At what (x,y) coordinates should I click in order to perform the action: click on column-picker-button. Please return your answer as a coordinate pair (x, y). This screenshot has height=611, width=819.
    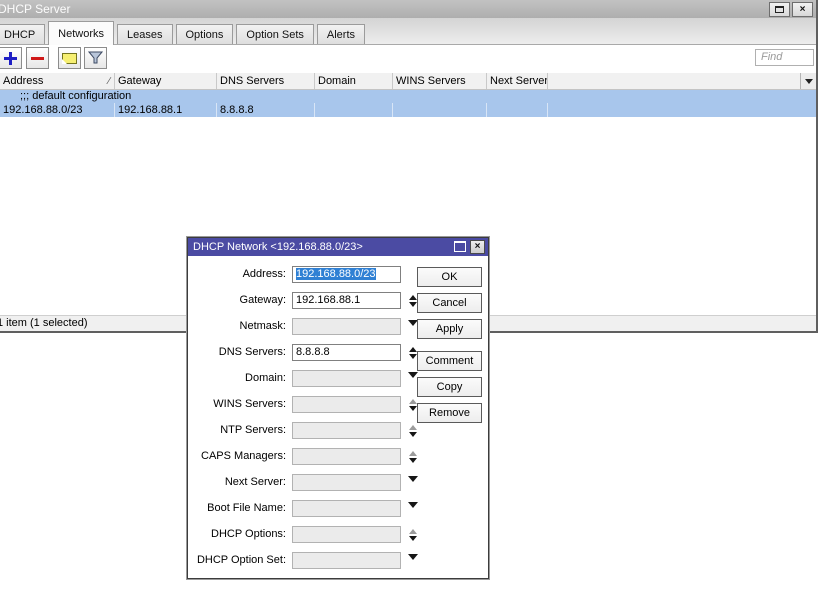
    Looking at the image, I should click on (808, 81).